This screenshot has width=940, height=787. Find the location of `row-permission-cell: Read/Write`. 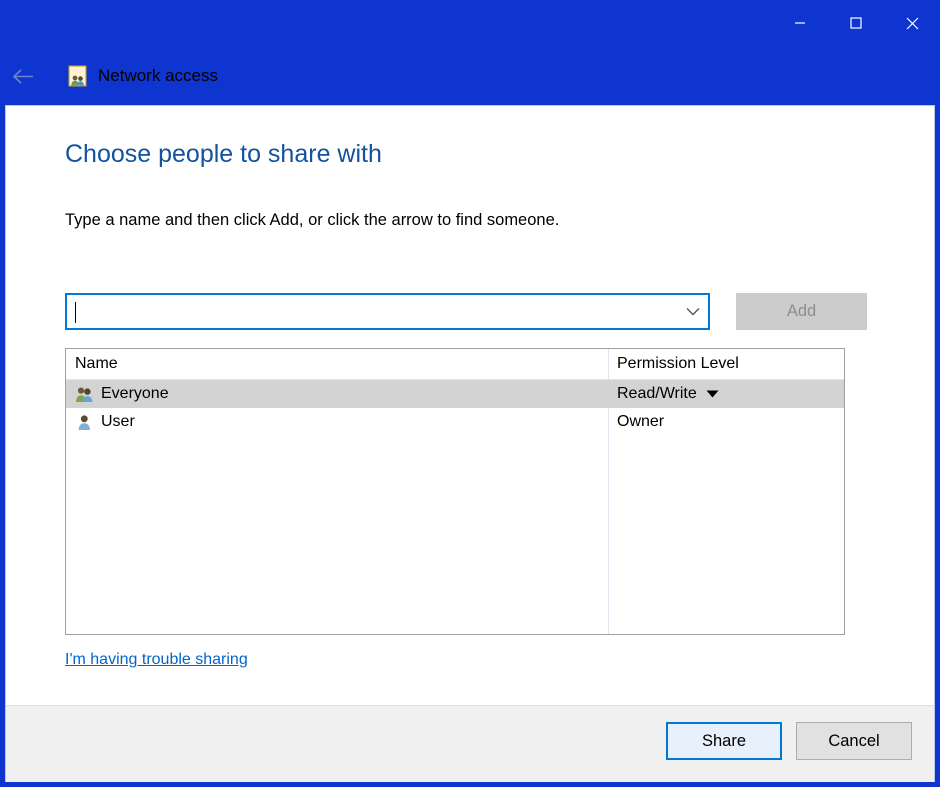

row-permission-cell: Read/Write is located at coordinates (726, 394).